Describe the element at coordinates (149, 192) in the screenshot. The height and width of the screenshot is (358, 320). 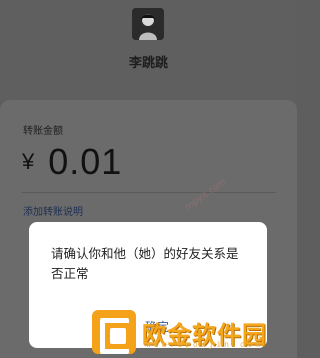
I see `amount-divider` at that location.